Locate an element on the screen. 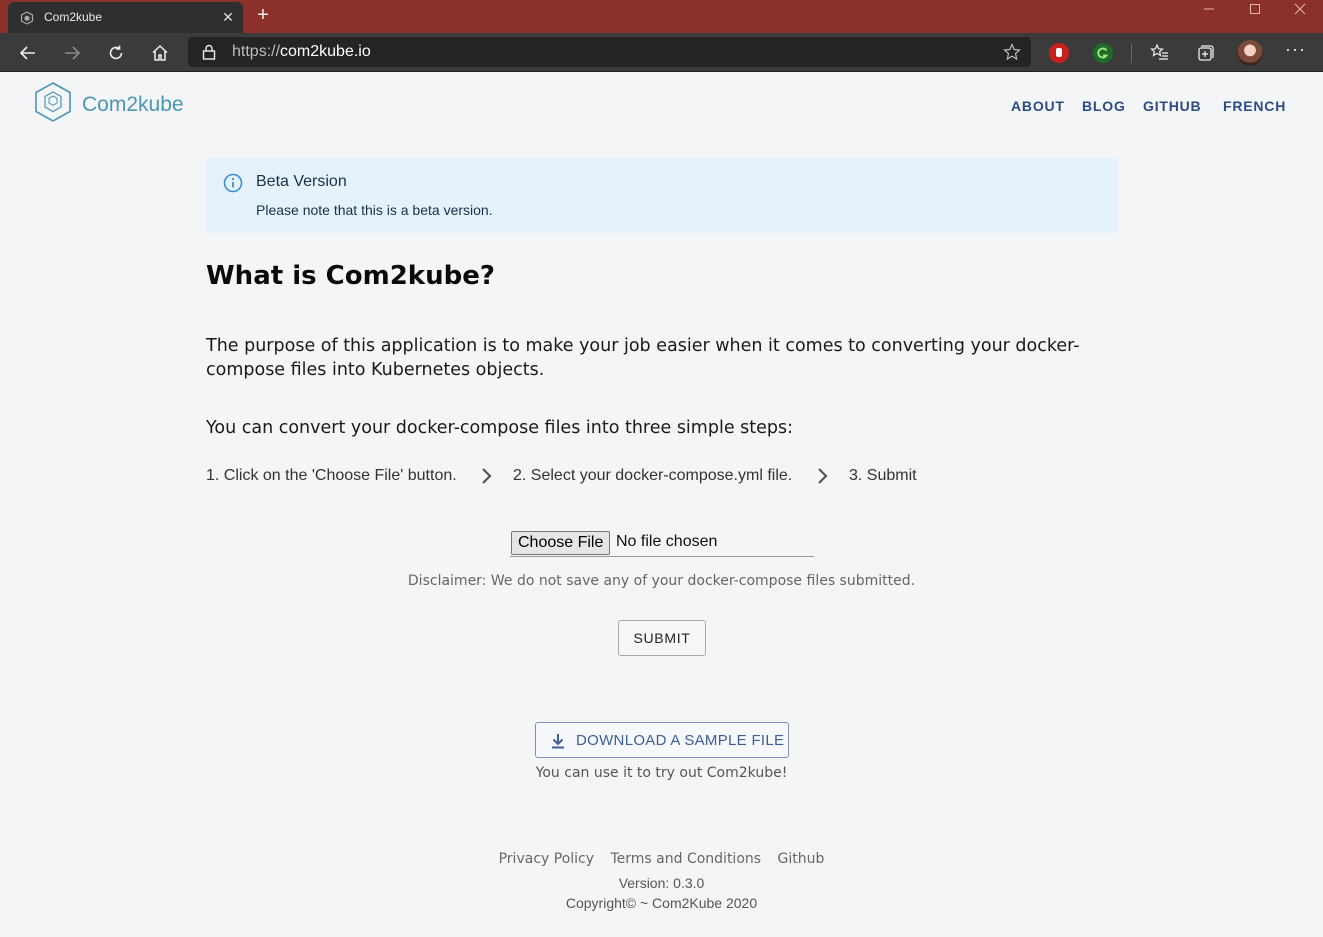  refresh-icon is located at coordinates (116, 52).